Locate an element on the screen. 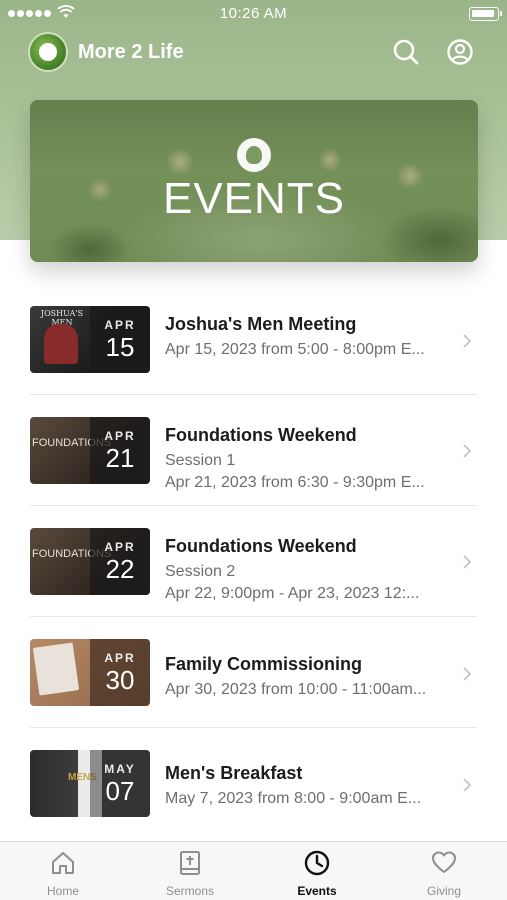 This screenshot has height=900, width=507. tab-label: Sermons is located at coordinates (190, 891).